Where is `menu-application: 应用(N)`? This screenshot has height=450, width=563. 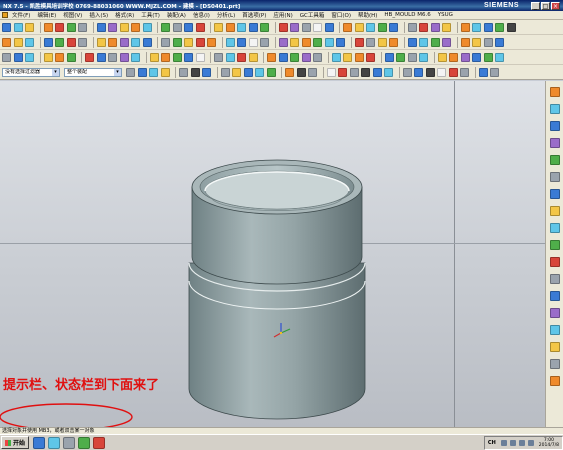 menu-application: 应用(N) is located at coordinates (282, 15).